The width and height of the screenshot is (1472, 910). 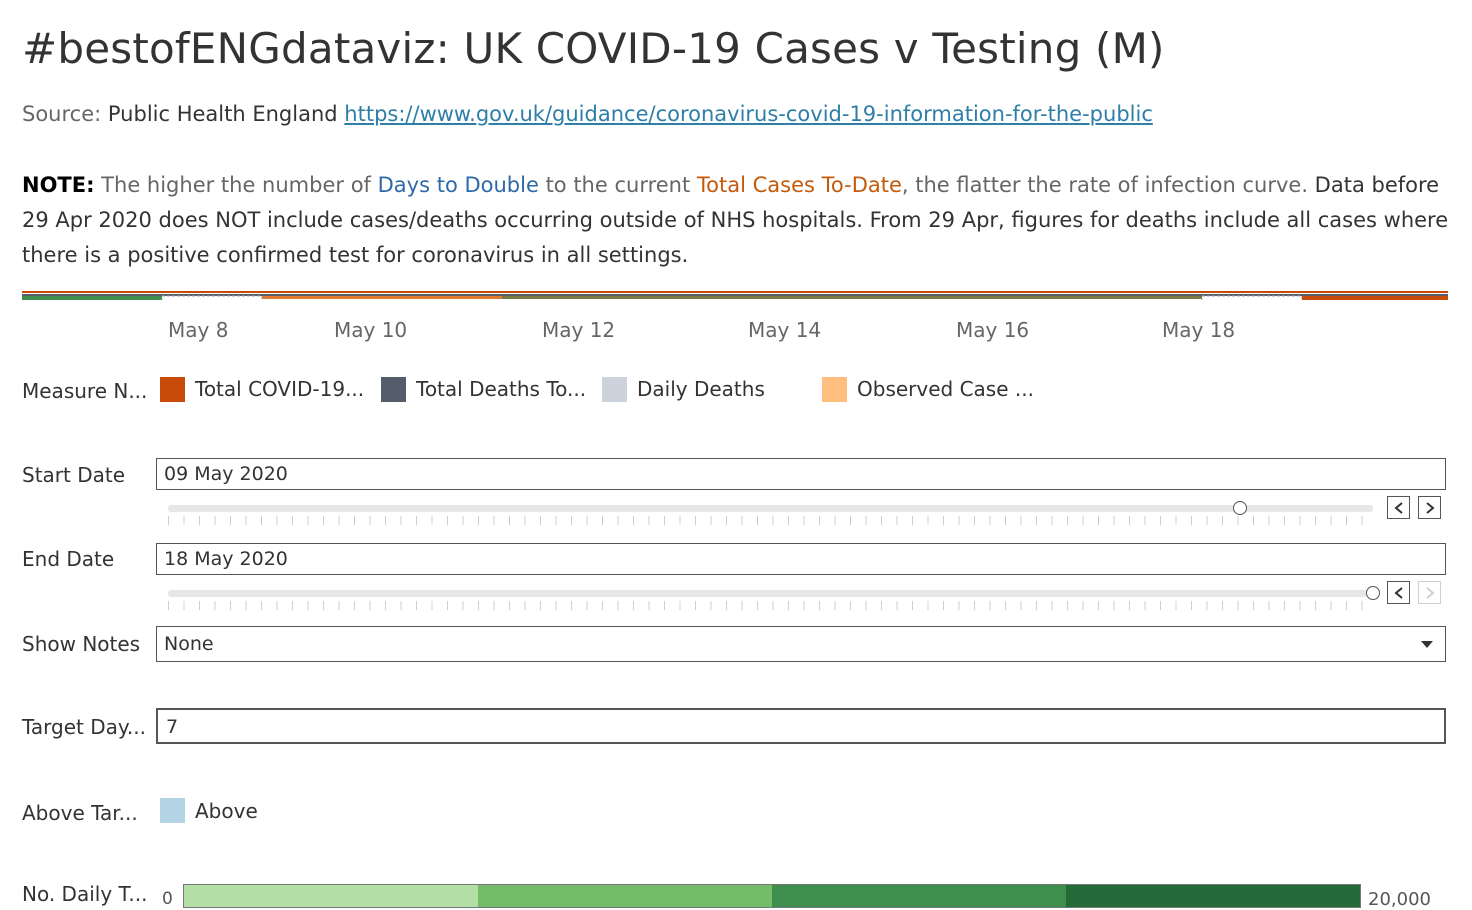 What do you see at coordinates (226, 811) in the screenshot?
I see `legend-label-above: Above` at bounding box center [226, 811].